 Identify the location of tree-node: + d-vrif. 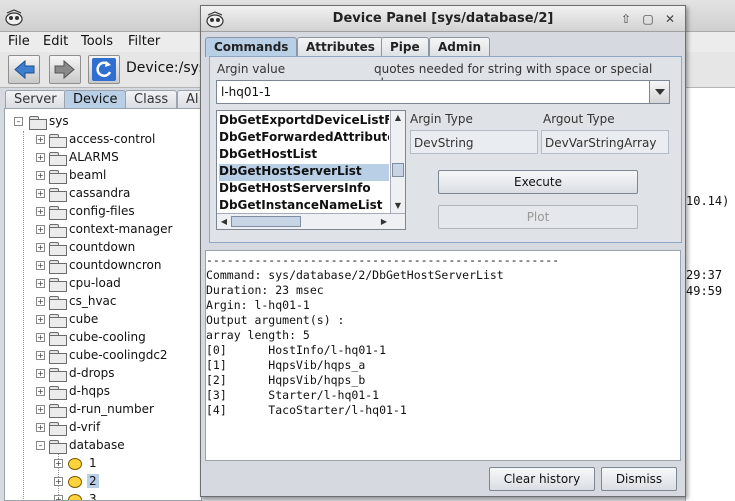
(103, 428).